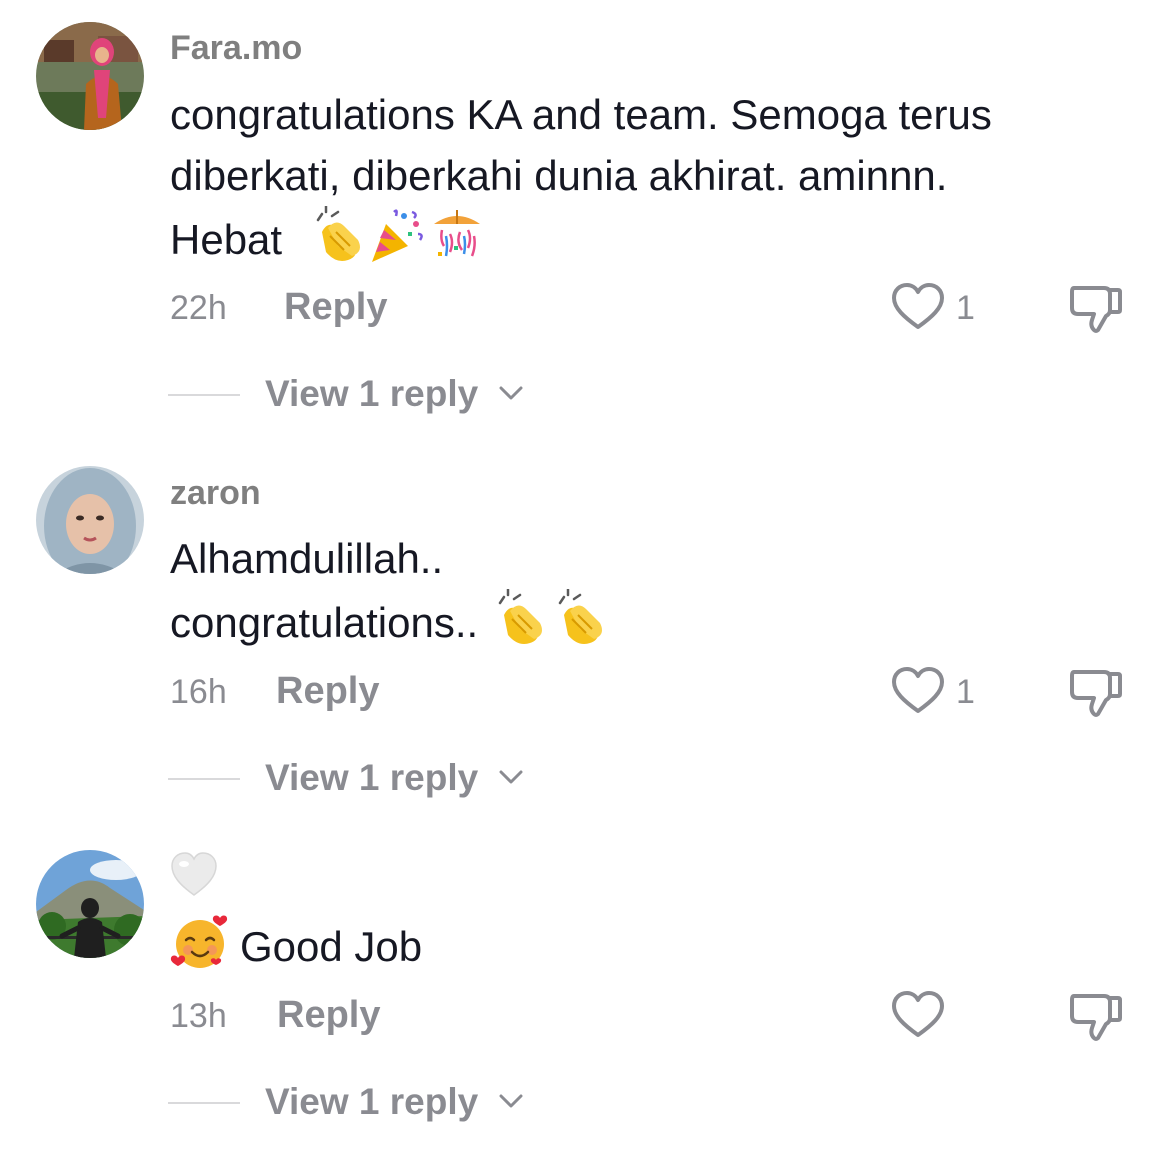 The height and width of the screenshot is (1159, 1170). What do you see at coordinates (650, 1016) in the screenshot?
I see `comment-actions: 13h Reply` at bounding box center [650, 1016].